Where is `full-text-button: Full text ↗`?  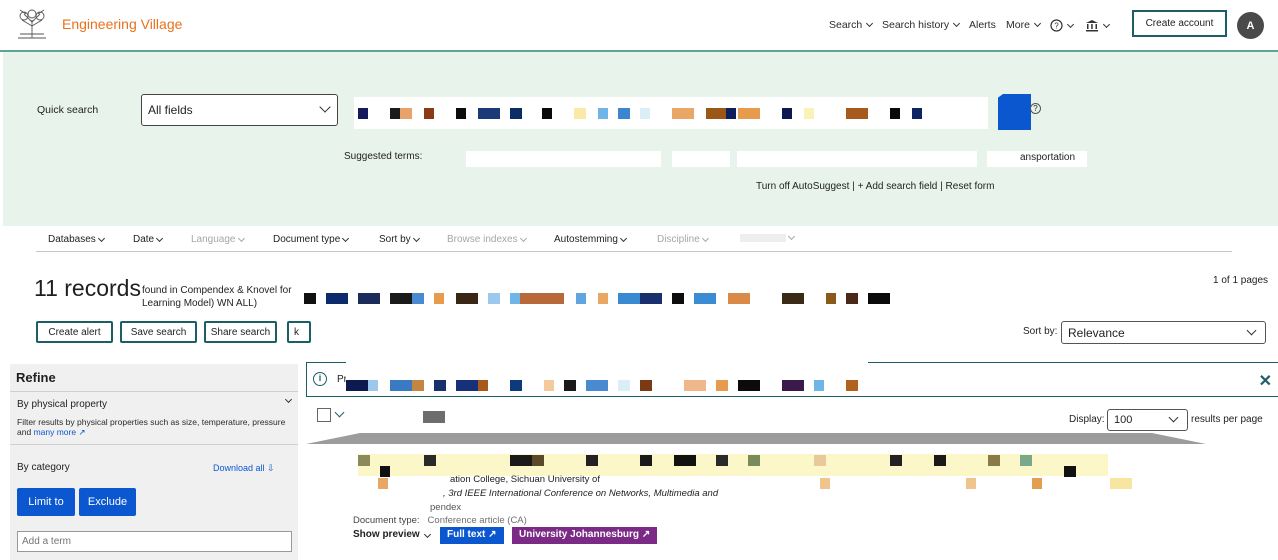
full-text-button: Full text ↗ is located at coordinates (472, 535).